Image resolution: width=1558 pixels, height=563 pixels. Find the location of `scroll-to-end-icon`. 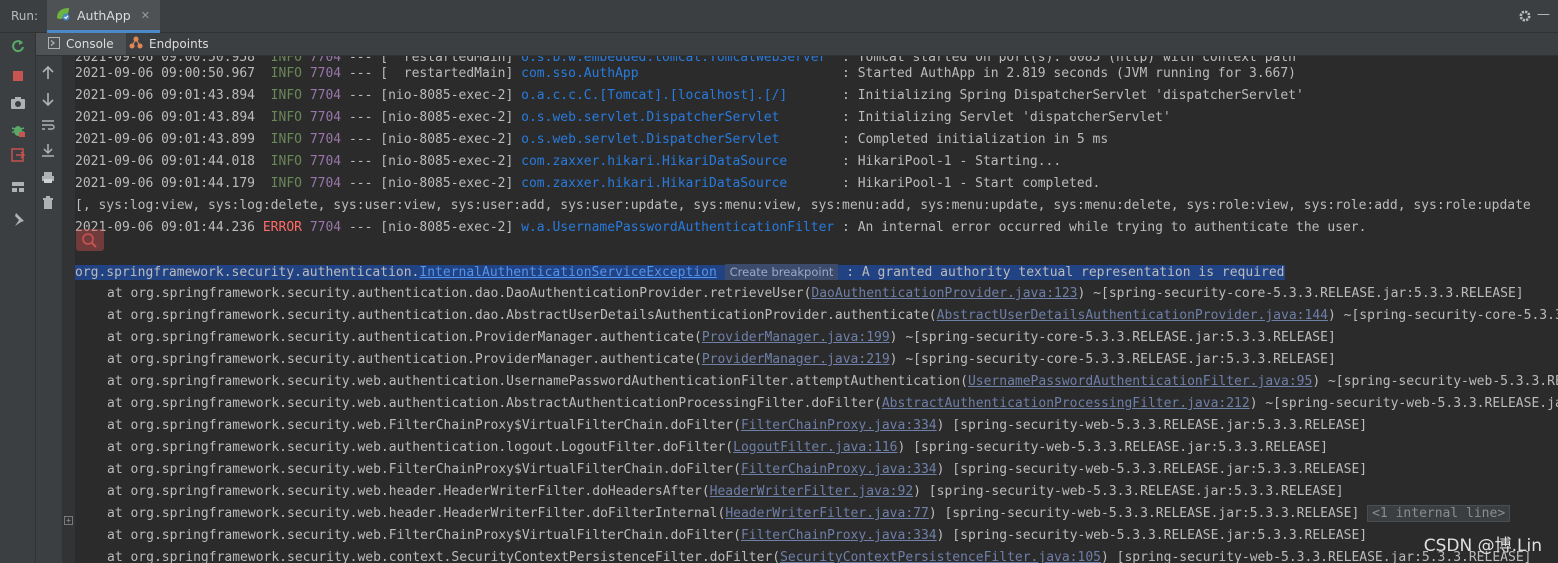

scroll-to-end-icon is located at coordinates (48, 150).